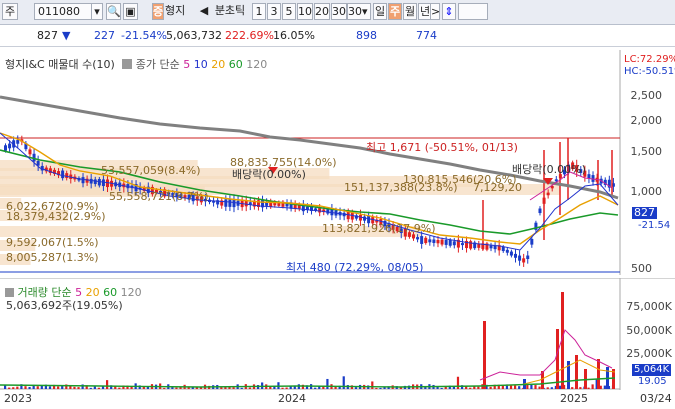 Image resolution: width=675 pixels, height=409 pixels. Describe the element at coordinates (339, 11) in the screenshot. I see `period-30-button: 30` at that location.